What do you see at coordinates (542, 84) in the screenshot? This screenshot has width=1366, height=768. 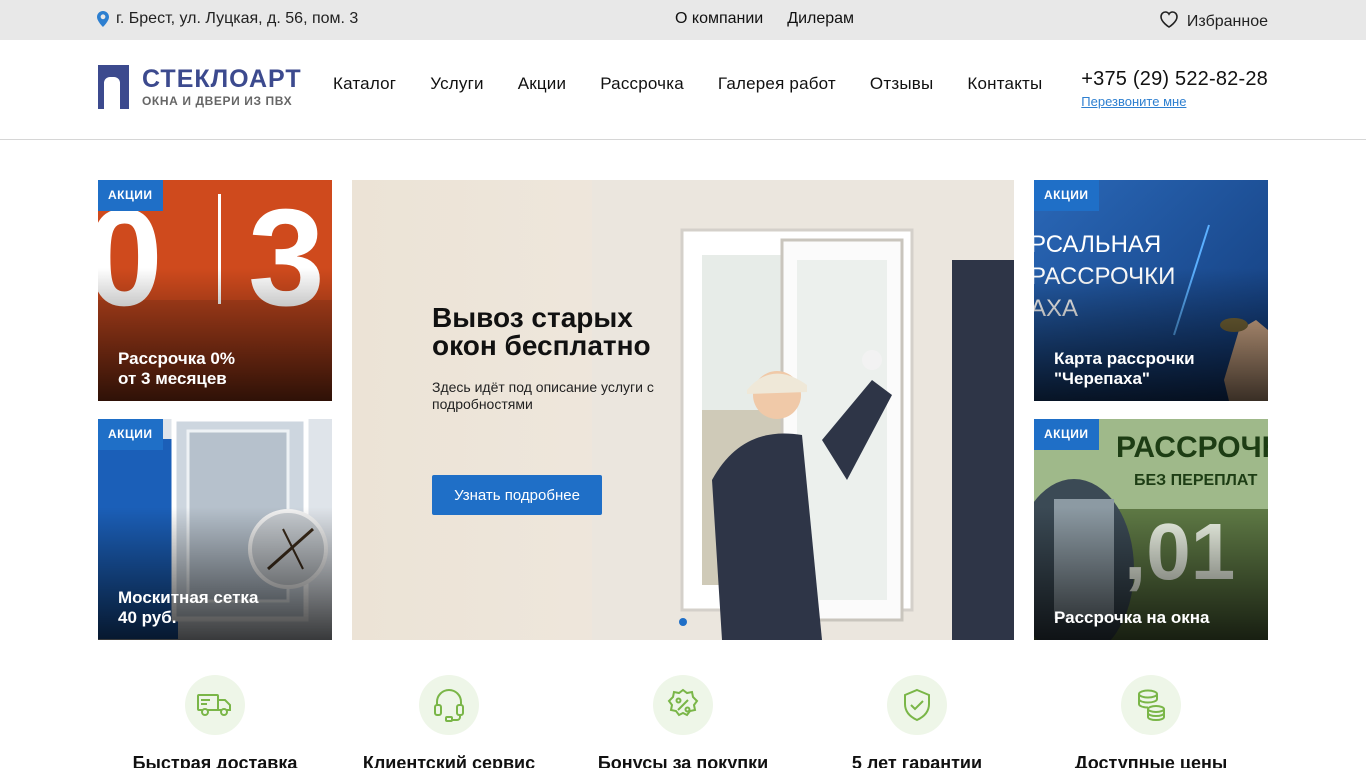 I see `nav-promotions: Акции` at bounding box center [542, 84].